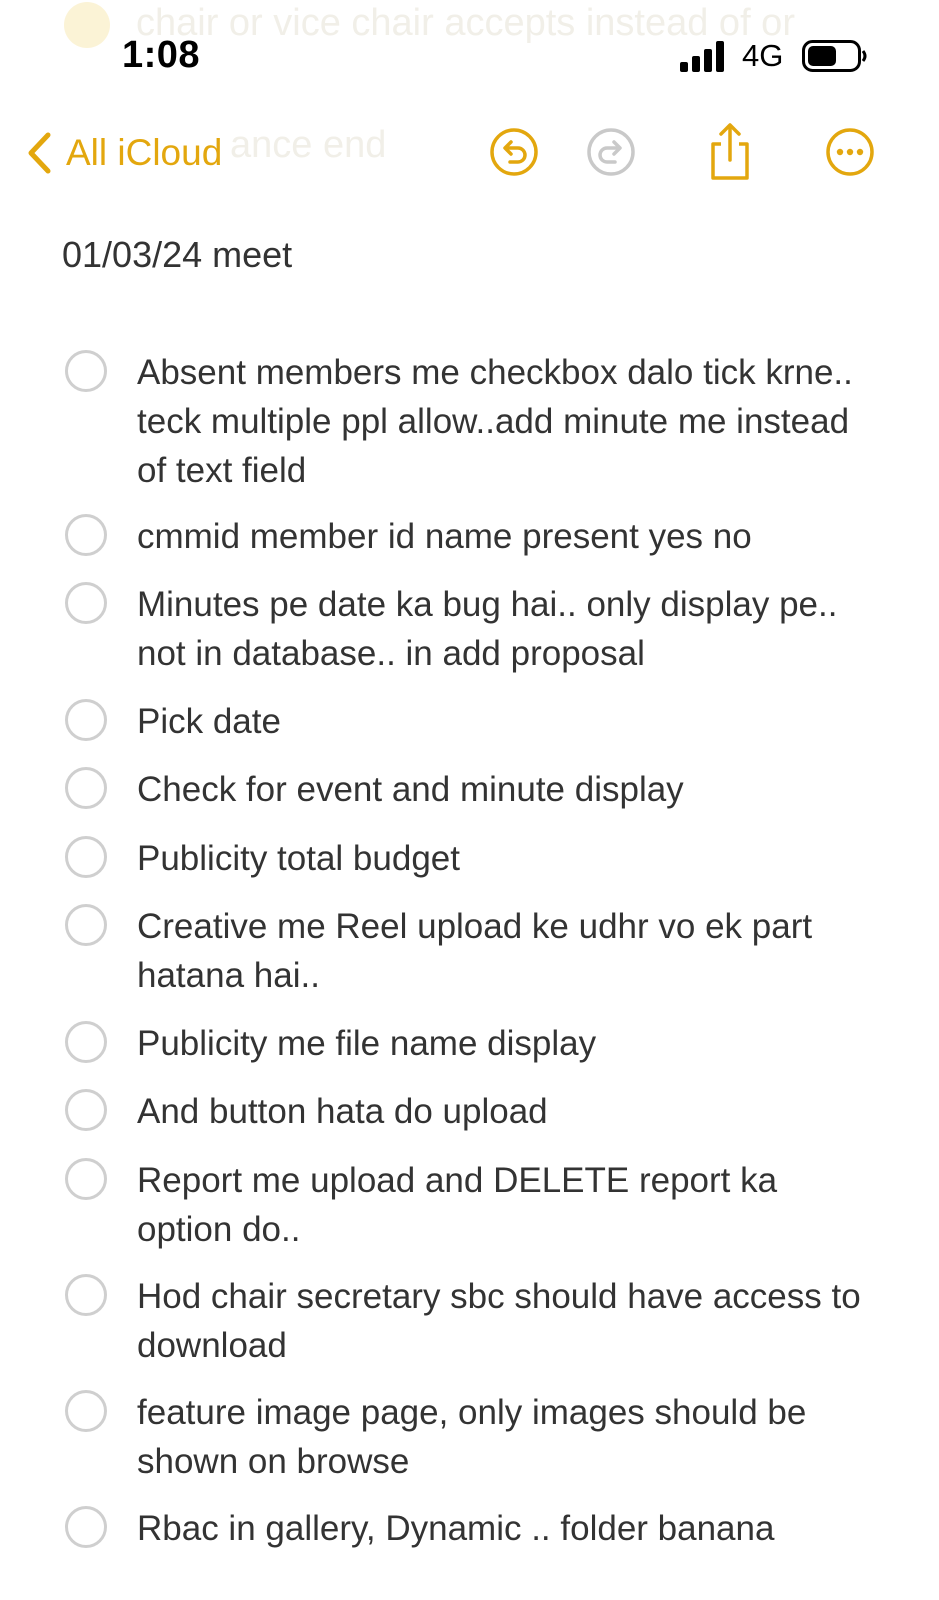 This screenshot has width=939, height=1600. What do you see at coordinates (469, 155) in the screenshot?
I see `notes-toolbar: All iCloud` at bounding box center [469, 155].